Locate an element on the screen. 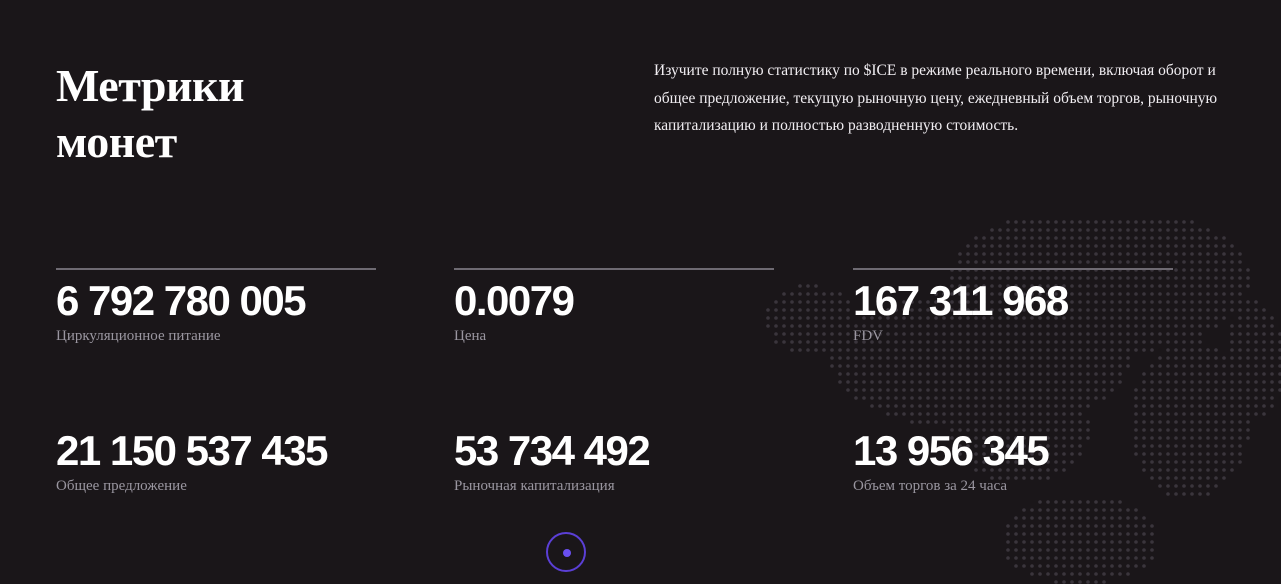 This screenshot has height=584, width=1281. carousel-dot-icon is located at coordinates (566, 552).